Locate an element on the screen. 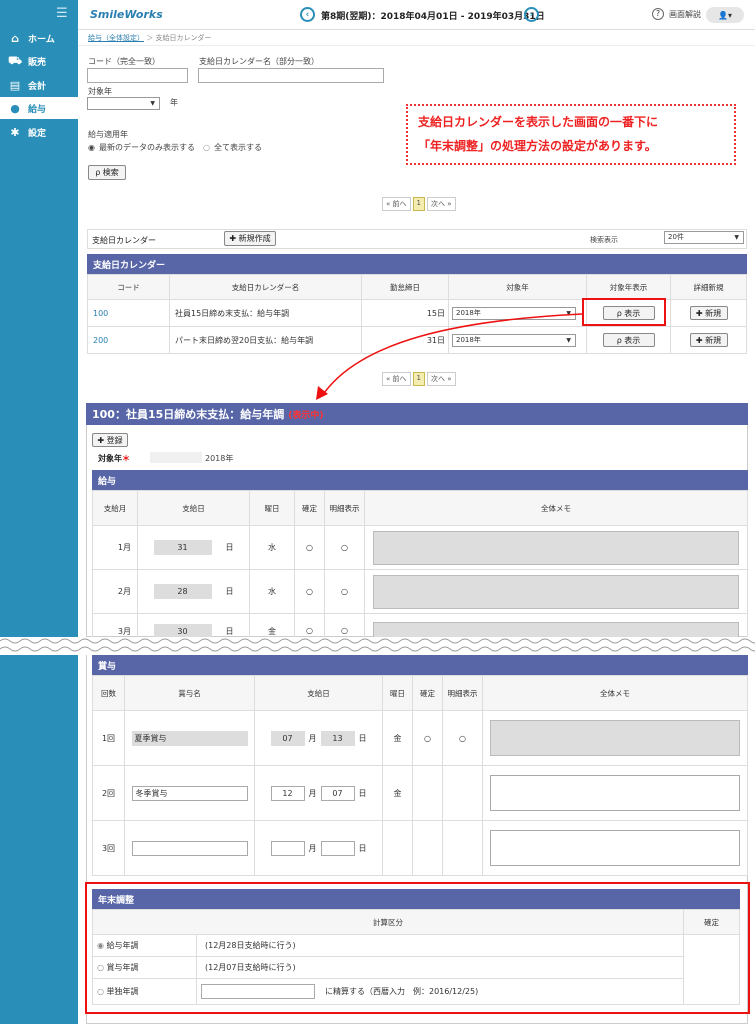 This screenshot has height=1024, width=755. bonus-month-input is located at coordinates (287, 848).